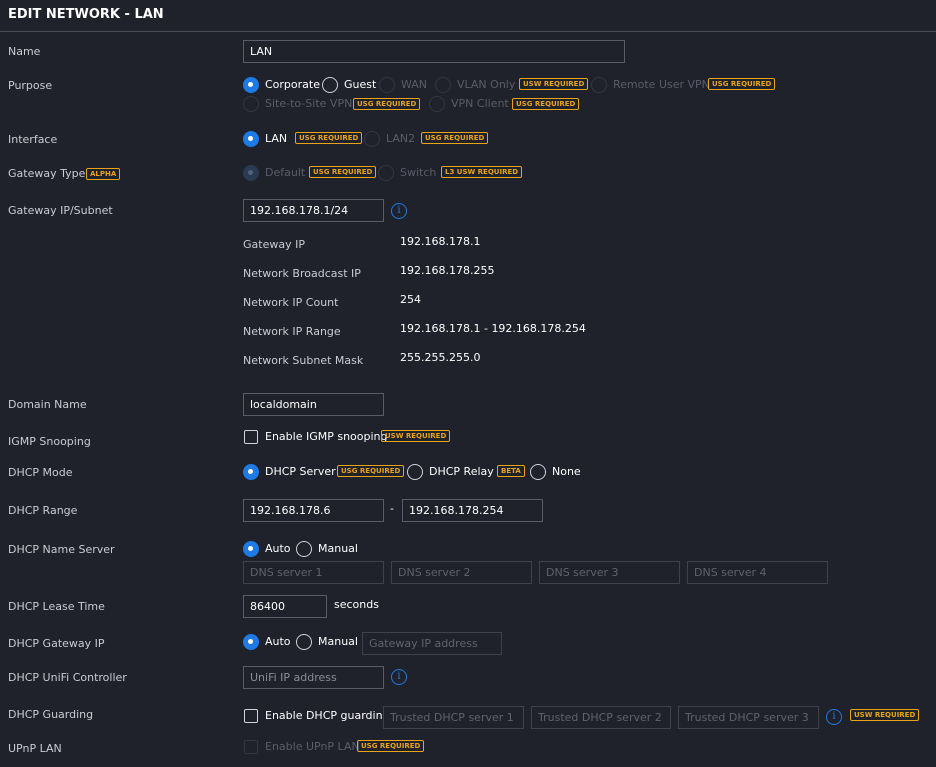 This screenshot has height=767, width=936. I want to click on dhcp-name-server-label: DHCP Name Server, so click(61, 549).